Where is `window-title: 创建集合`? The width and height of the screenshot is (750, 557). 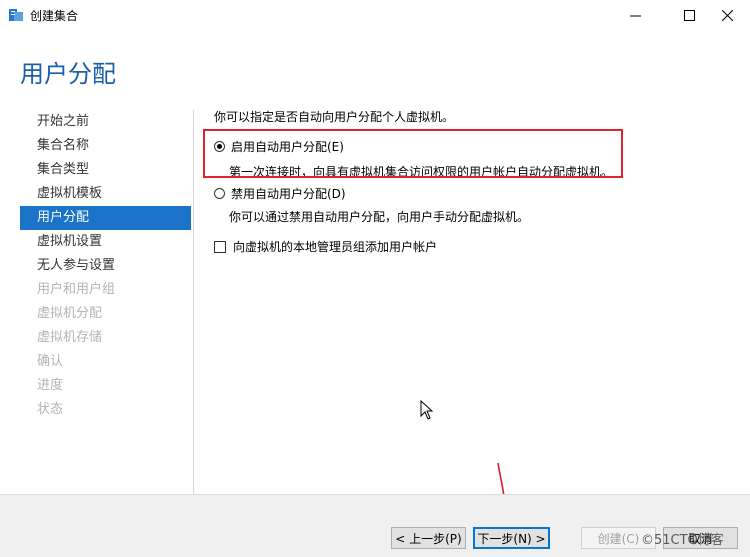 window-title: 创建集合 is located at coordinates (54, 16).